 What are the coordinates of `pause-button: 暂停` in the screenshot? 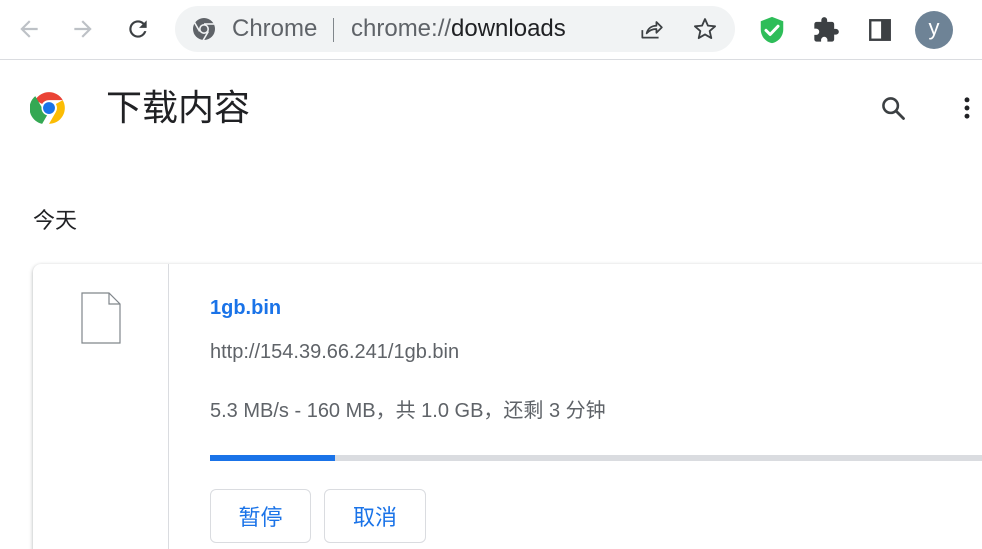 It's located at (260, 516).